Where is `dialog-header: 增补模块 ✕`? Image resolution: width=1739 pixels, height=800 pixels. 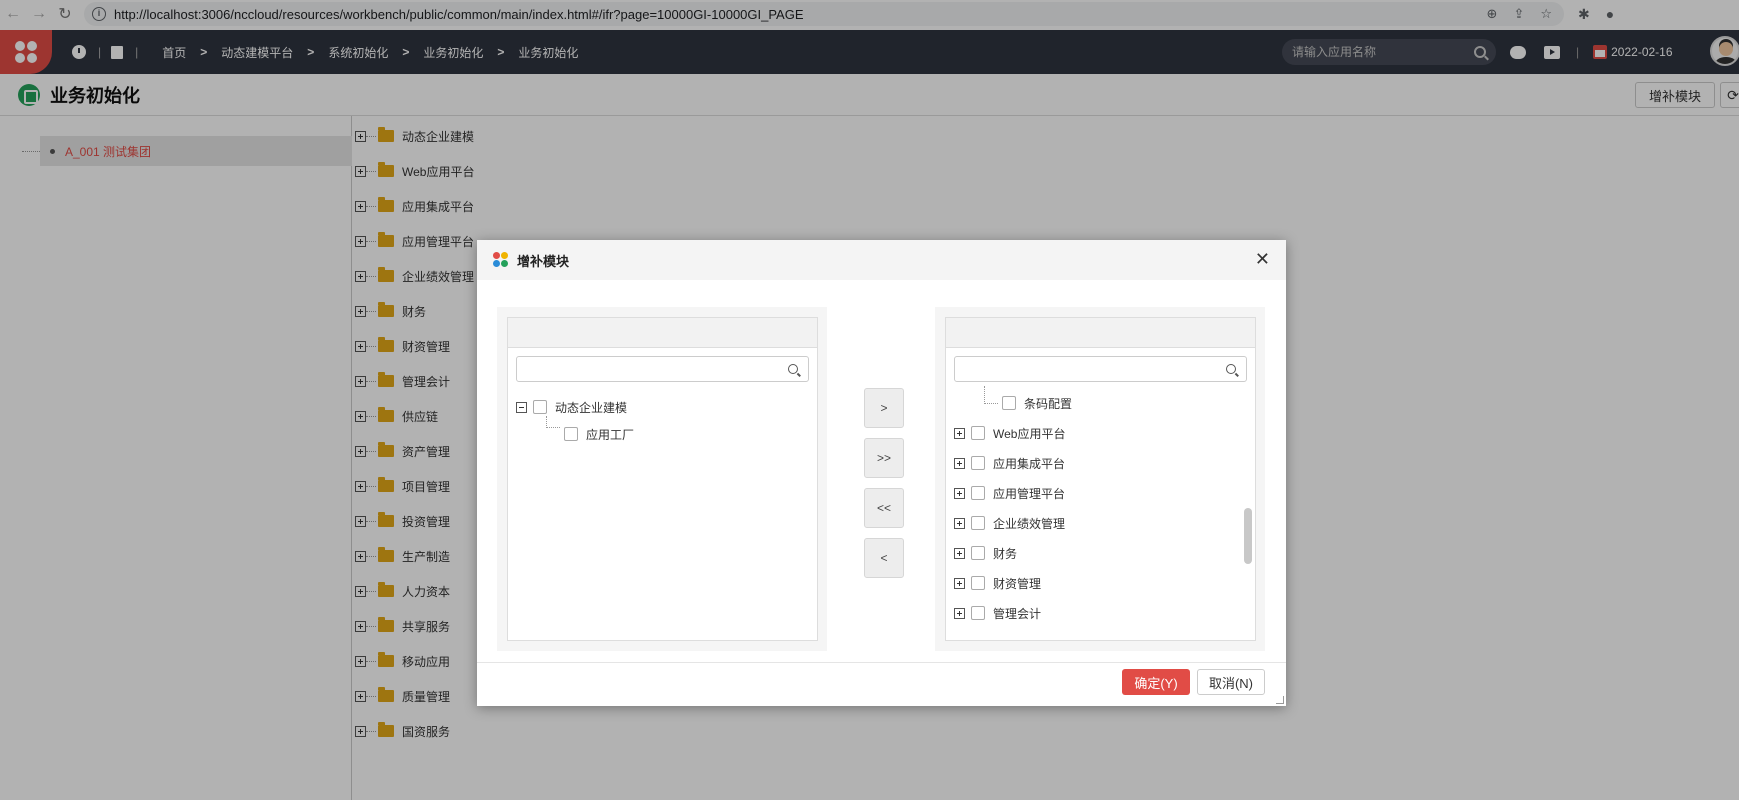
dialog-header: 增补模块 ✕ is located at coordinates (881, 260).